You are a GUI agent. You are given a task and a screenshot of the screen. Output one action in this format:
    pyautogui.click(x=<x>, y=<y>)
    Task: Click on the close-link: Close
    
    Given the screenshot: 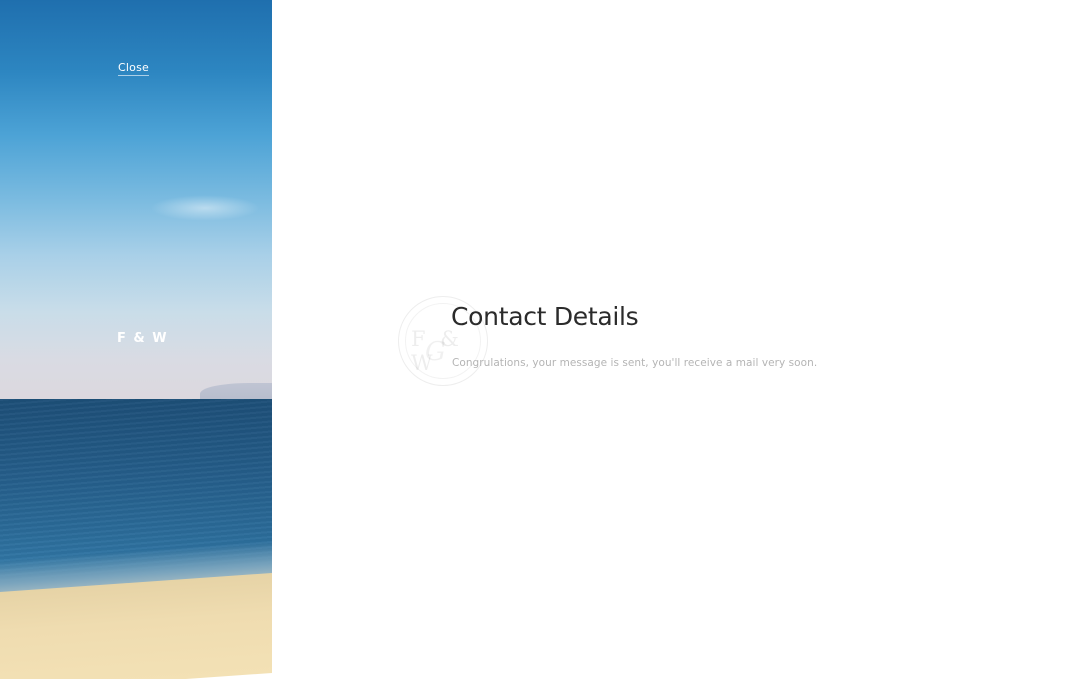 What is the action you would take?
    pyautogui.click(x=133, y=68)
    